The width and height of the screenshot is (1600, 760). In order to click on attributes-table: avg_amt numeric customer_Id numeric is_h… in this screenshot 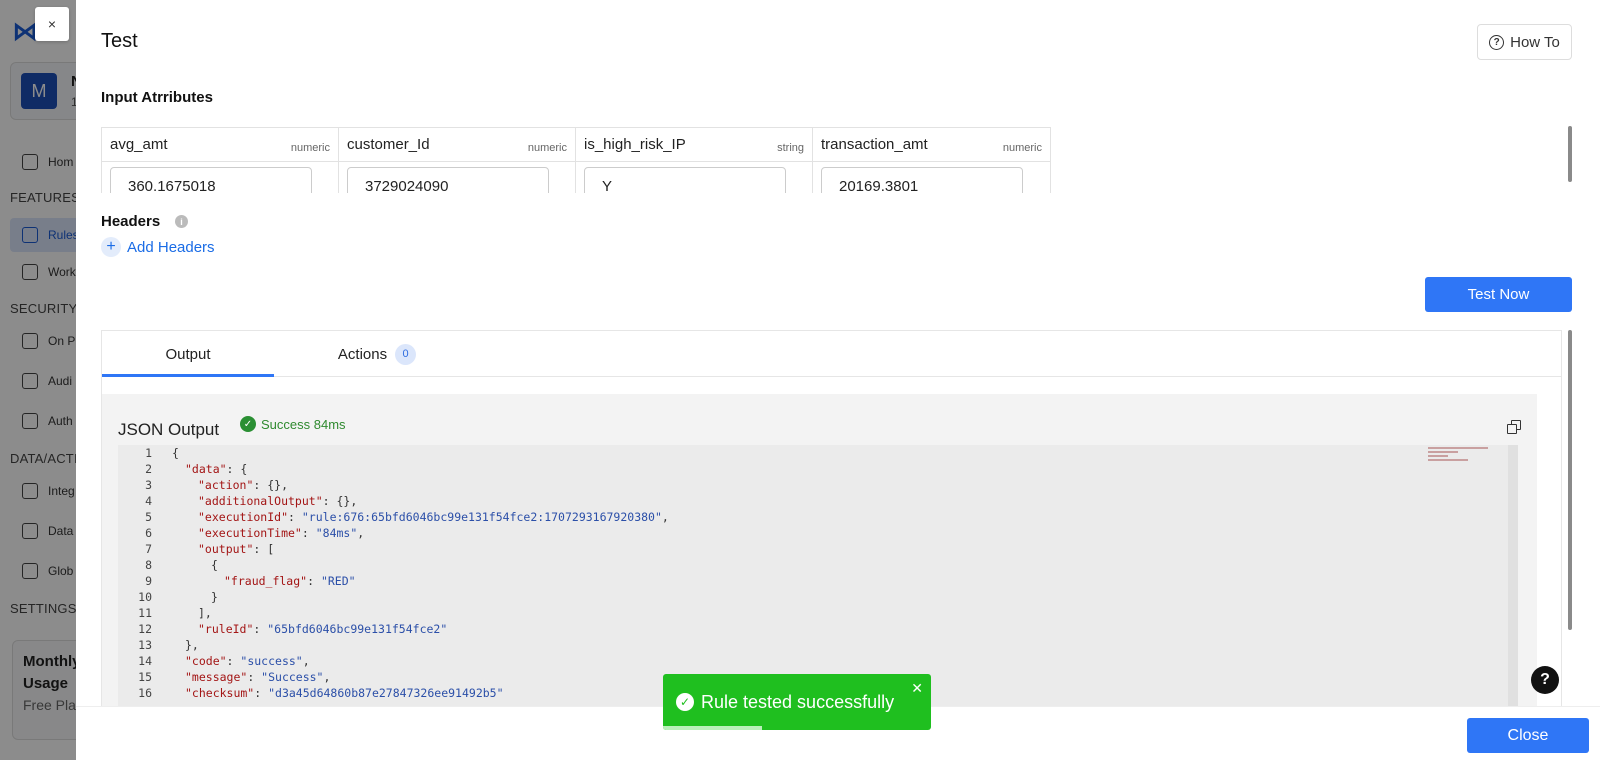, I will do `click(576, 160)`.